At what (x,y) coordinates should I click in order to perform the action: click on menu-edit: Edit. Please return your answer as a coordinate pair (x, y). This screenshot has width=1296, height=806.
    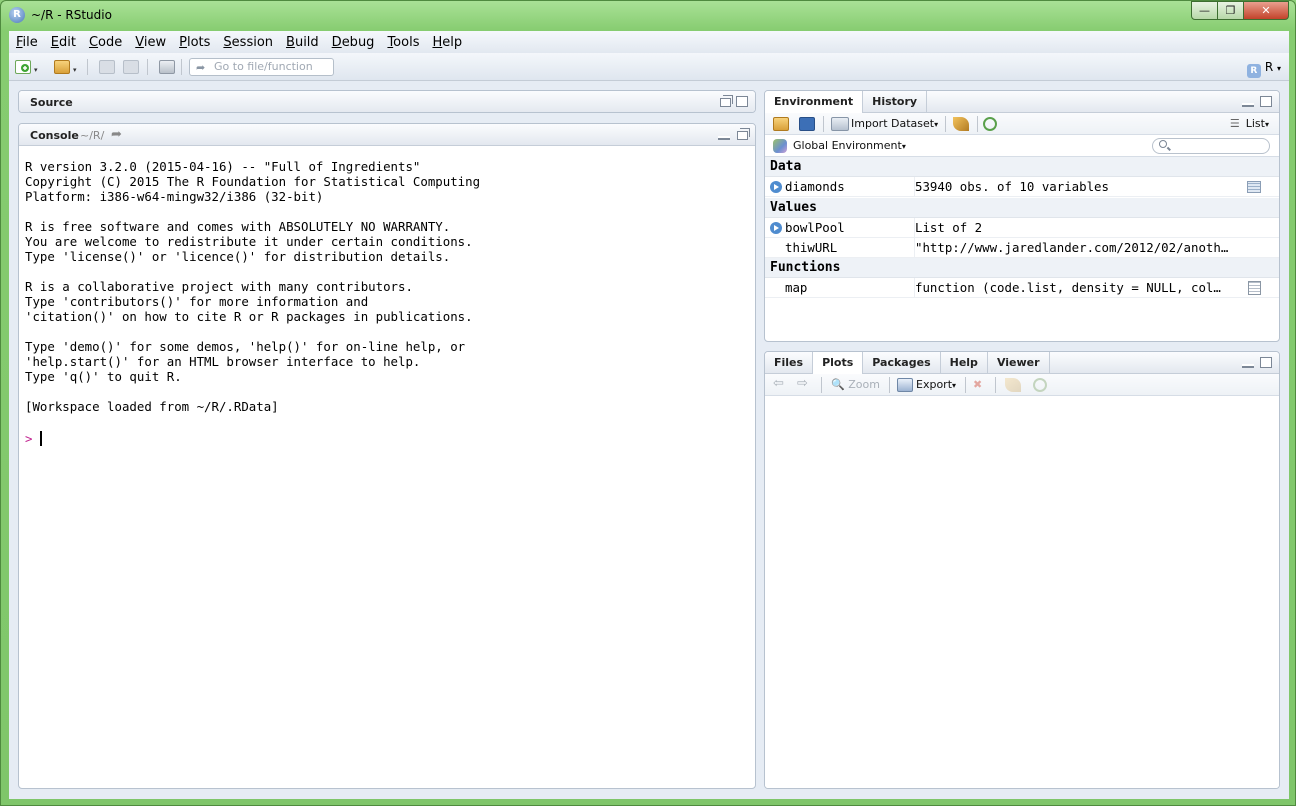
    Looking at the image, I should click on (63, 42).